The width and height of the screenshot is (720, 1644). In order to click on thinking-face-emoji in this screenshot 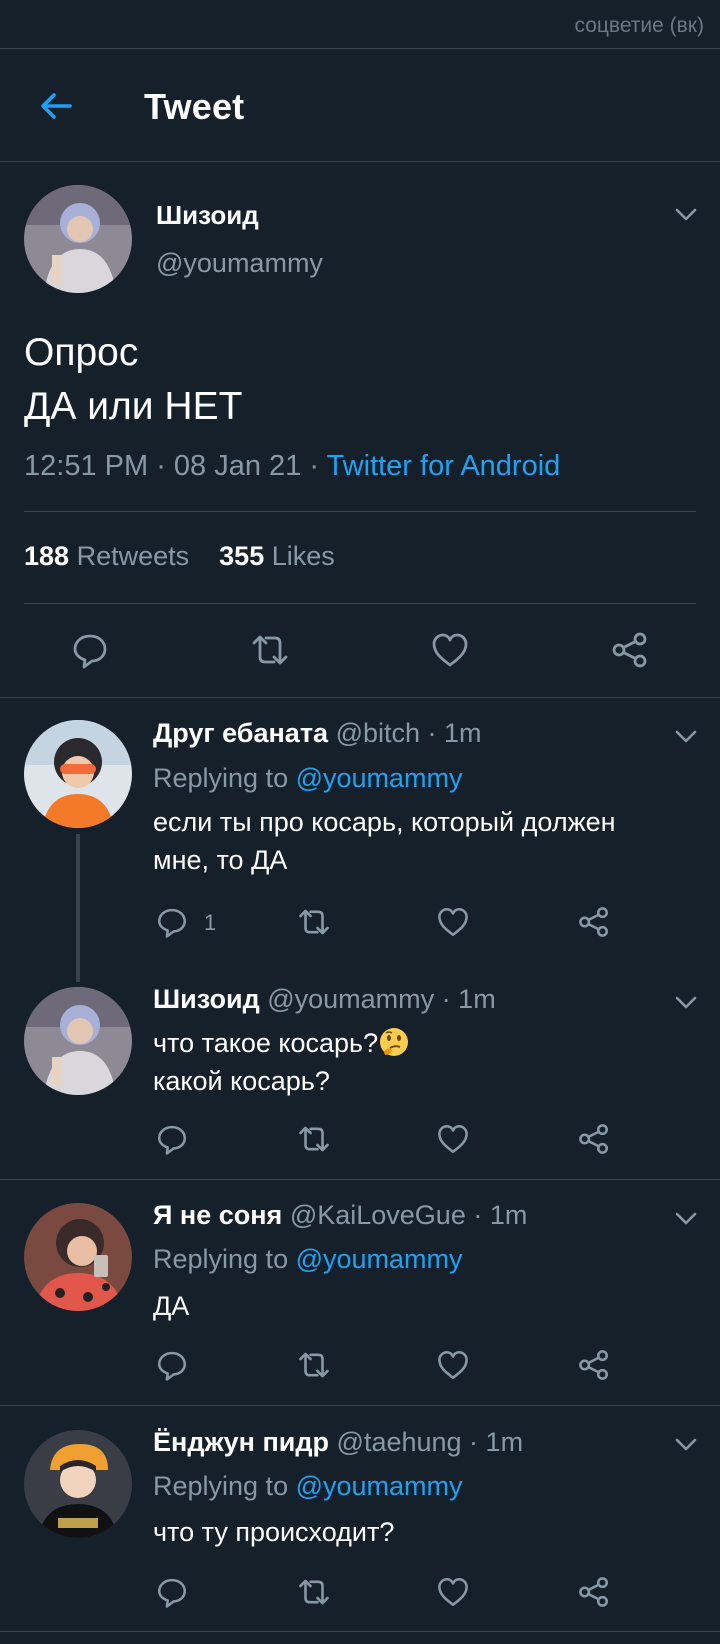, I will do `click(394, 1042)`.